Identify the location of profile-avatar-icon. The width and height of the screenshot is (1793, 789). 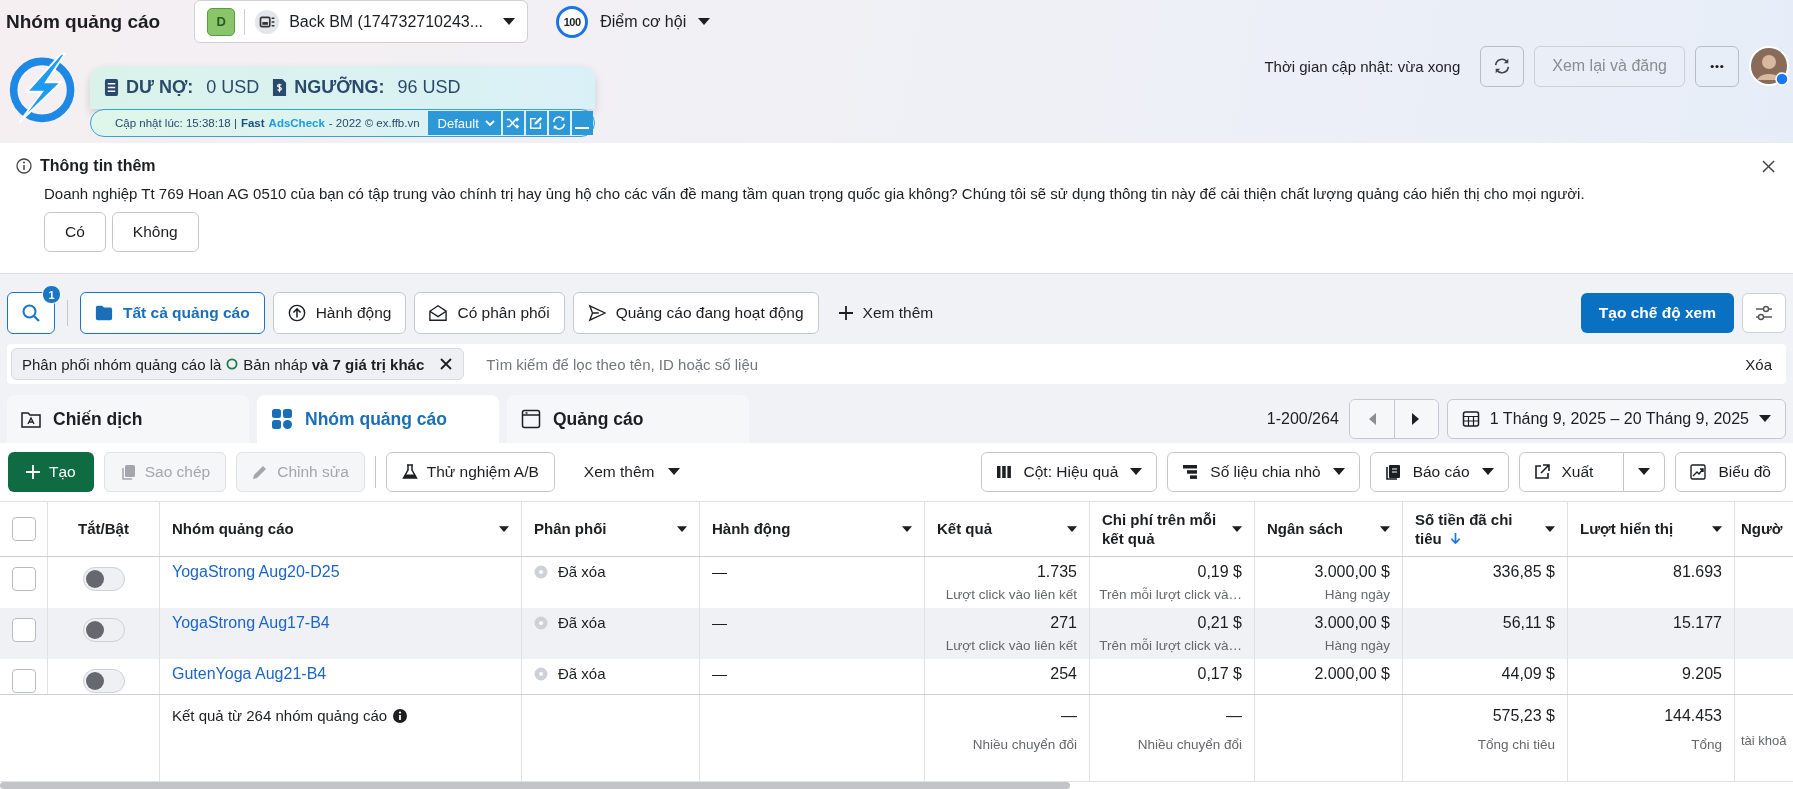
(1769, 66).